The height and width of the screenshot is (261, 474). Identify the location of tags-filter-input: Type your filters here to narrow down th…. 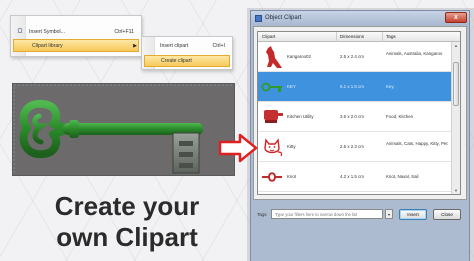
(327, 214).